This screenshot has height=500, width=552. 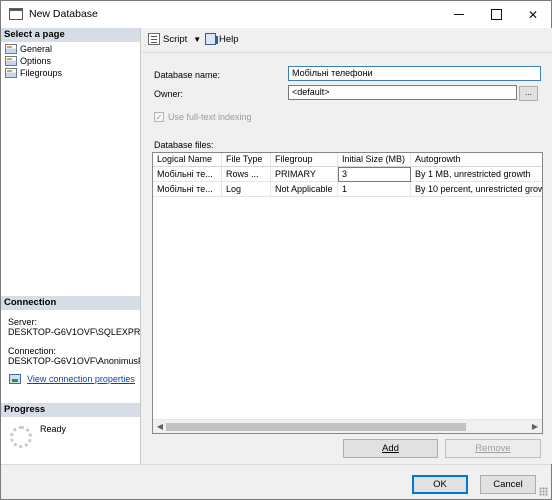 I want to click on cell-initial-size: 1, so click(x=374, y=189).